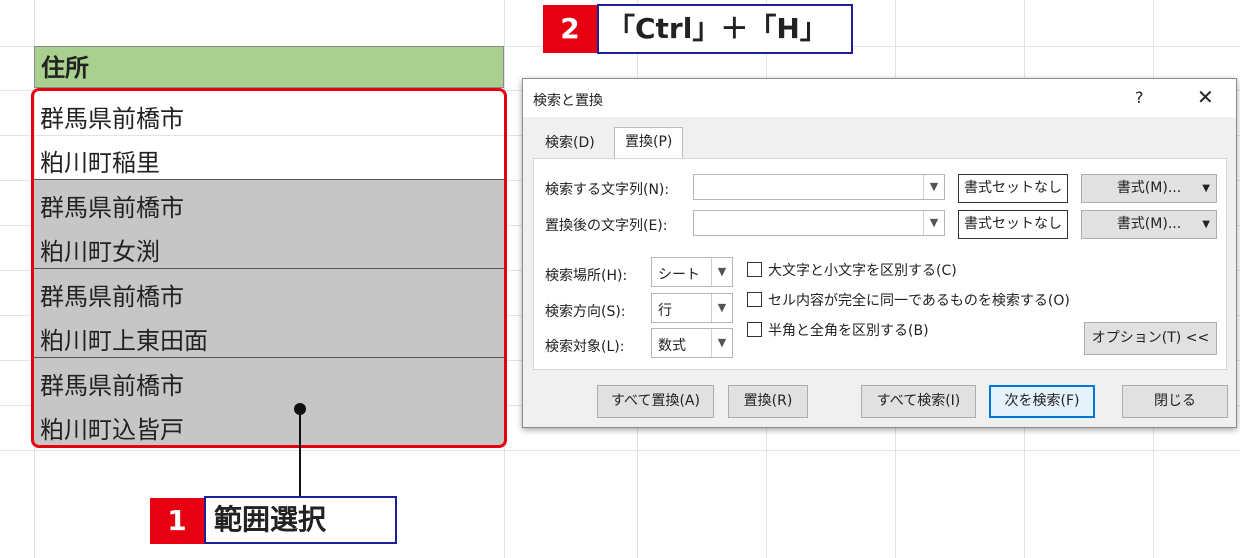 The width and height of the screenshot is (1240, 558). I want to click on tab-replace: 置換(P), so click(649, 143).